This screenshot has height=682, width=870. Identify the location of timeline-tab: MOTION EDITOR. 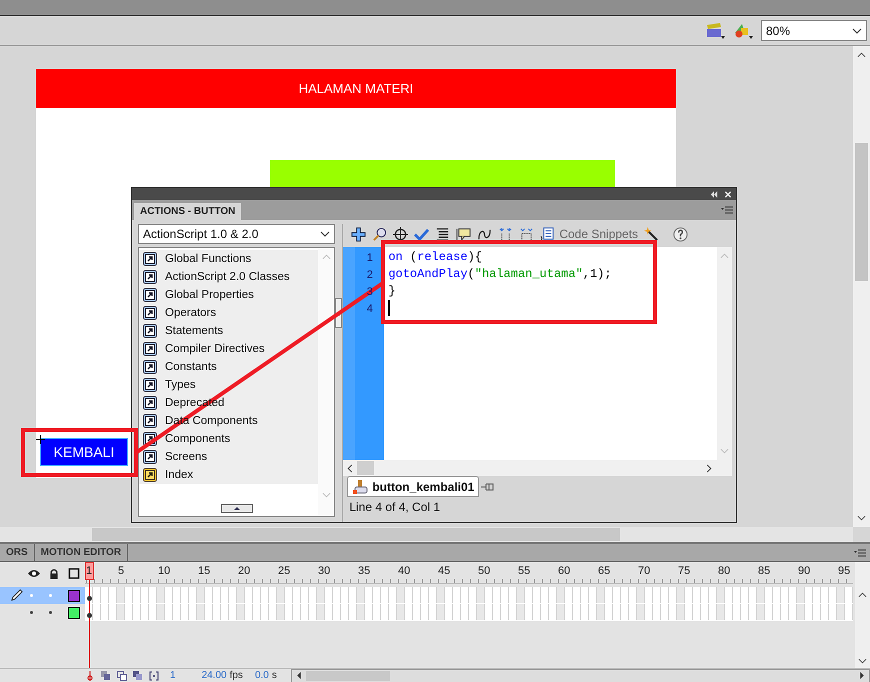
(81, 552).